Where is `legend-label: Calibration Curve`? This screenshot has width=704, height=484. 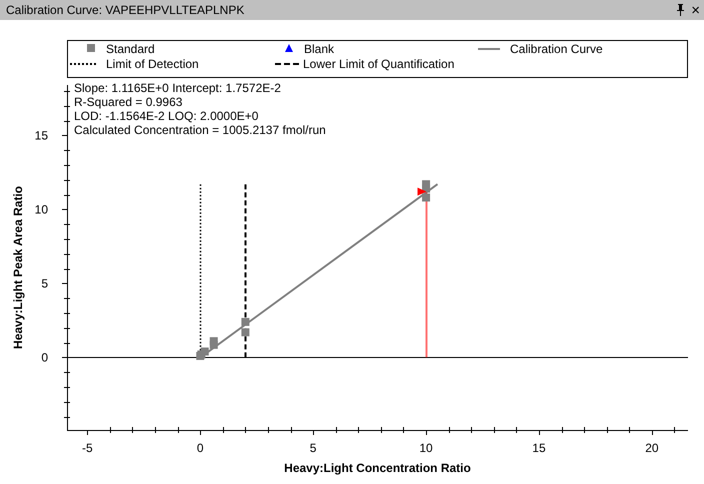
legend-label: Calibration Curve is located at coordinates (556, 49).